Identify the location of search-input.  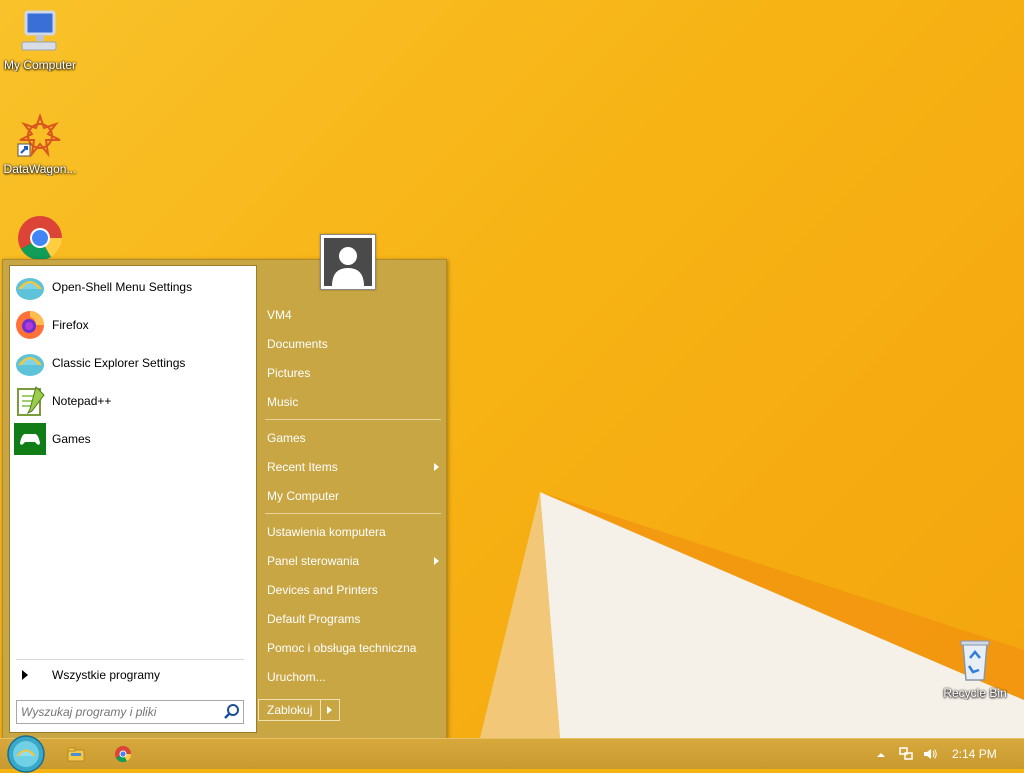
(119, 712).